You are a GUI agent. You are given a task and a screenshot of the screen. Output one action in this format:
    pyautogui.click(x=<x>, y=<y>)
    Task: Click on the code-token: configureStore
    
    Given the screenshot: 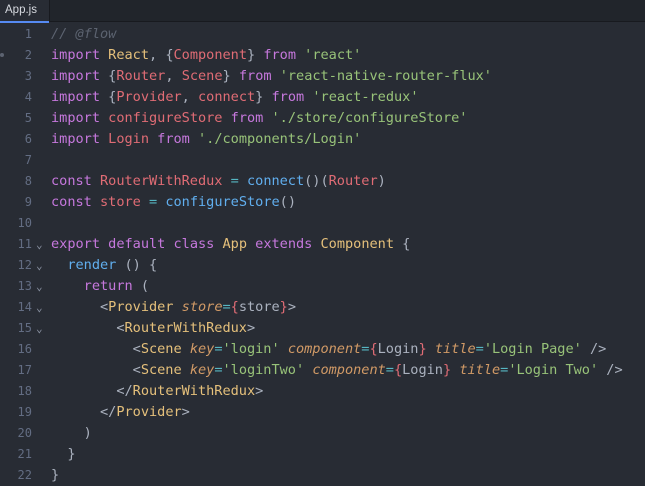 What is the action you would take?
    pyautogui.click(x=222, y=202)
    